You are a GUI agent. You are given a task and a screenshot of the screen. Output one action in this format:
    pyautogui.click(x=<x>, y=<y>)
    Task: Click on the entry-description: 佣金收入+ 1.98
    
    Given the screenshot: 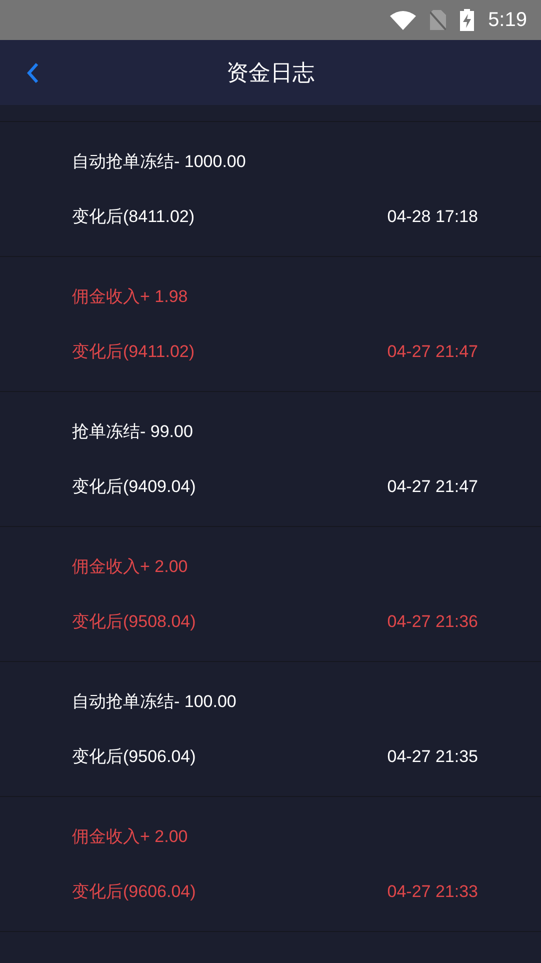 What is the action you would take?
    pyautogui.click(x=130, y=297)
    